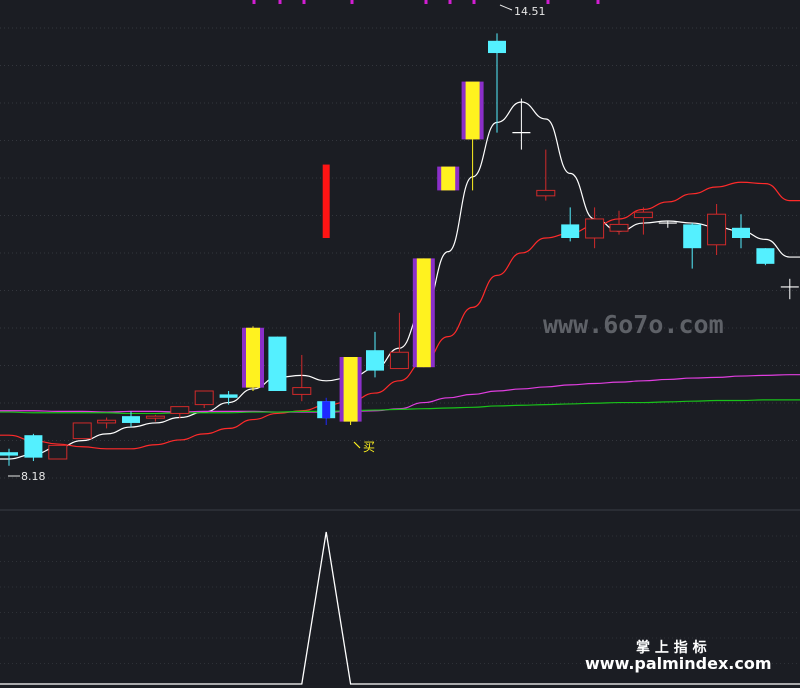 This screenshot has width=800, height=688. Describe the element at coordinates (357, 445) in the screenshot. I see `buy-pointer` at that location.